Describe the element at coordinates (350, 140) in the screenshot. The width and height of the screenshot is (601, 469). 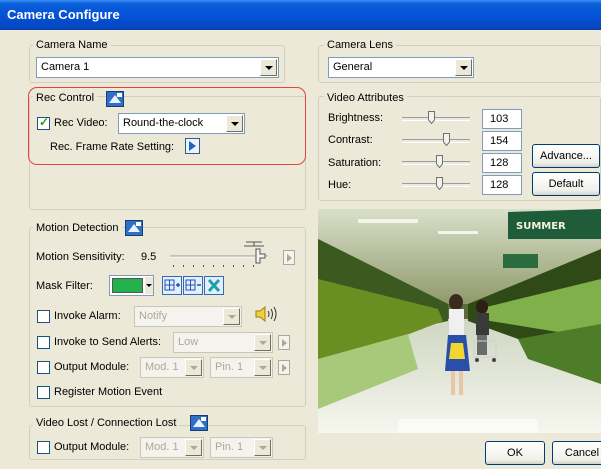
I see `contrast-label: Contrast:` at that location.